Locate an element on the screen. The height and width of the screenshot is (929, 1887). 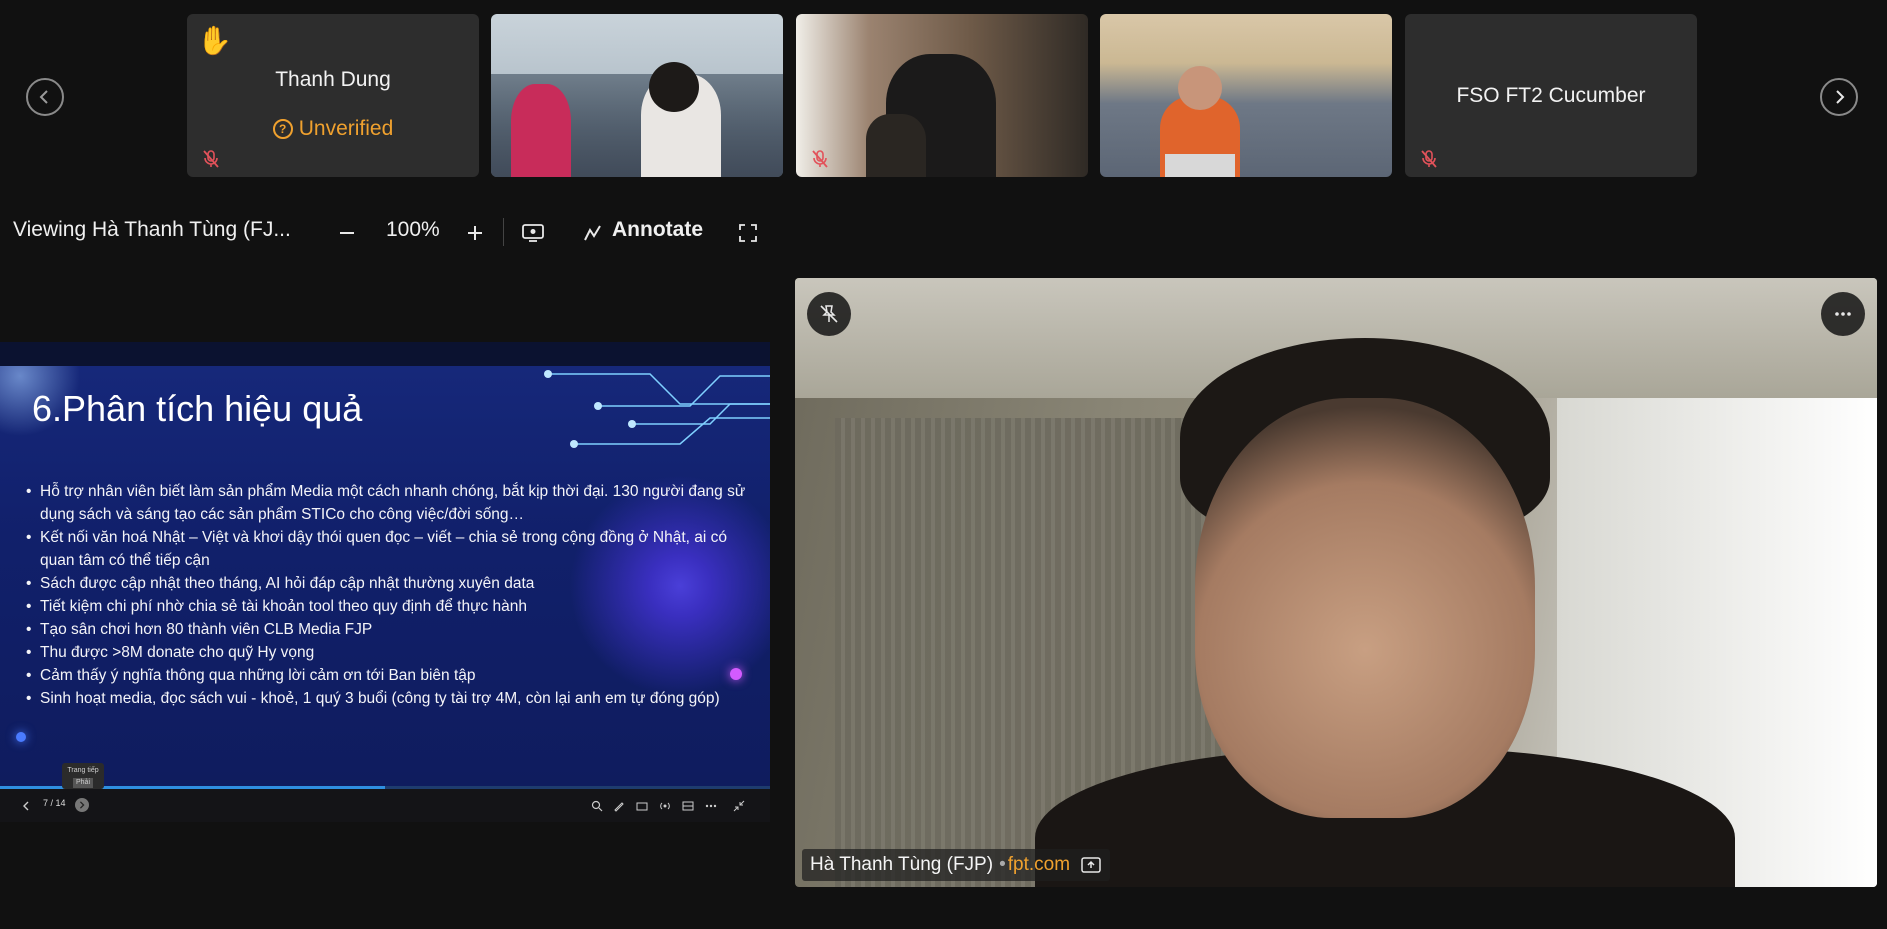
tooltip-title: Trang tiếp is located at coordinates (83, 770).